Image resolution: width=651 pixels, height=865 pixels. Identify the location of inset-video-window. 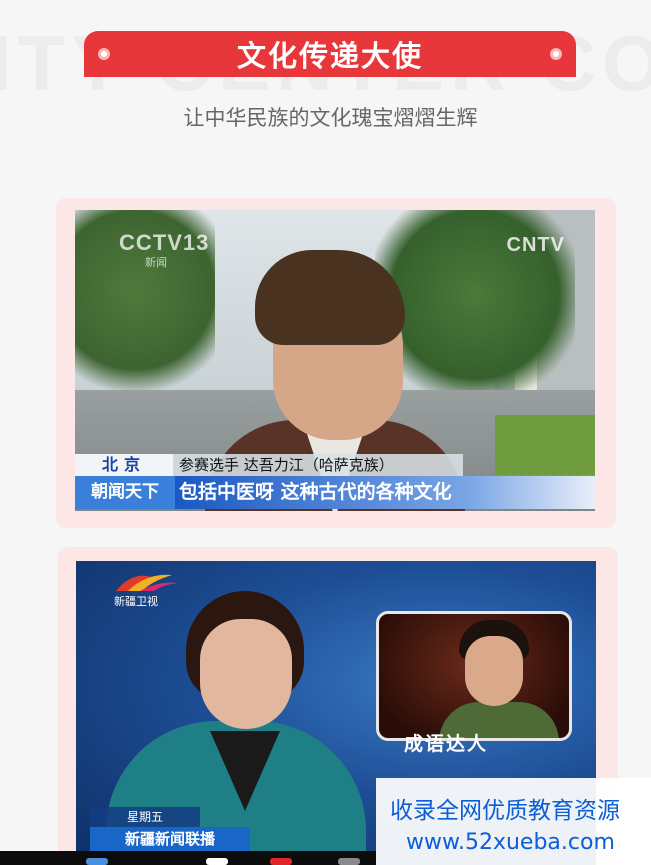
(474, 676).